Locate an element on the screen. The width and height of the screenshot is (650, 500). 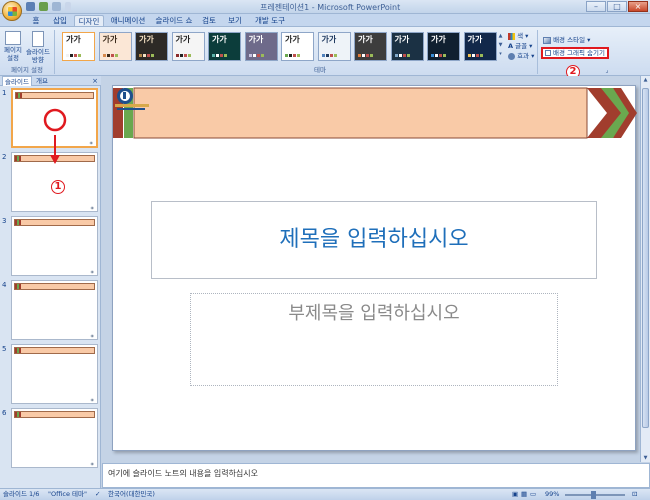
theme-colors-button: 색 ▾ is located at coordinates (518, 35).